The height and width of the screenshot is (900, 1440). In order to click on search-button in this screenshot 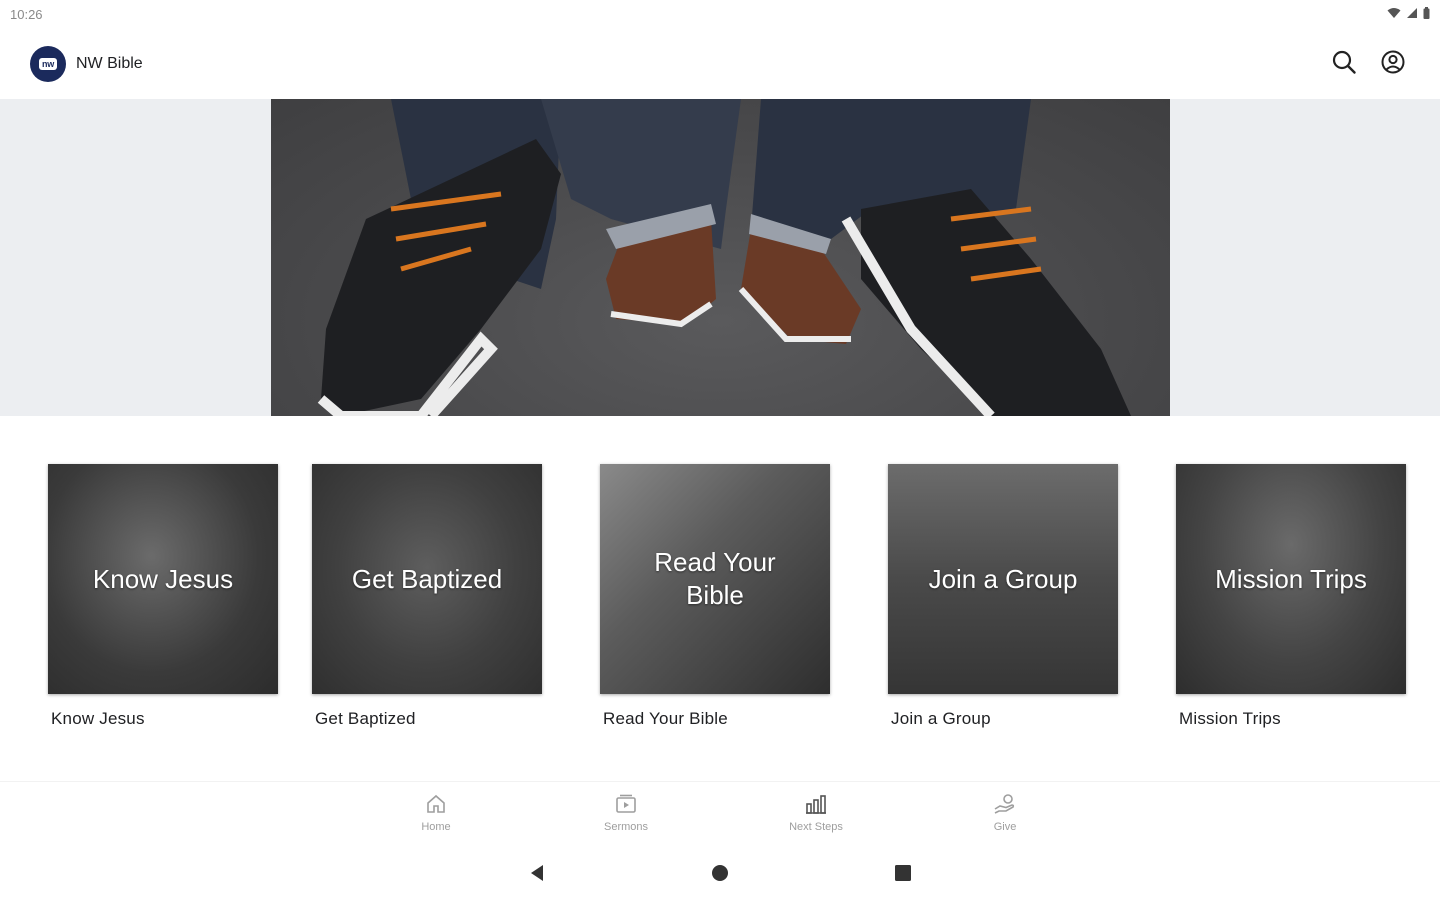, I will do `click(1344, 64)`.